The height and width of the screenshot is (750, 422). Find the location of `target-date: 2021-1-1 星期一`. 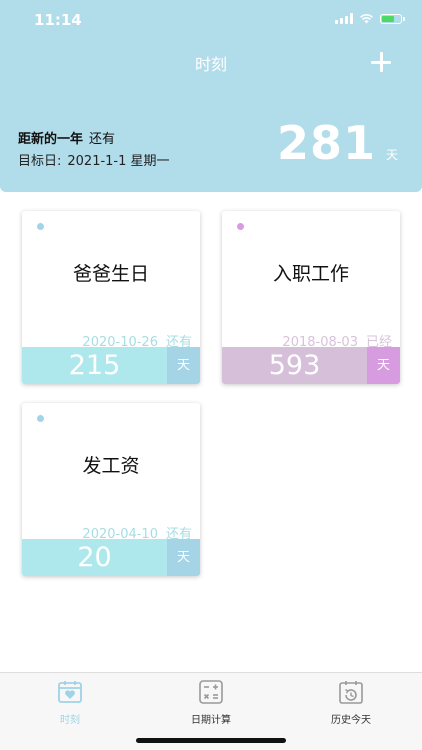

target-date: 2021-1-1 星期一 is located at coordinates (118, 161).